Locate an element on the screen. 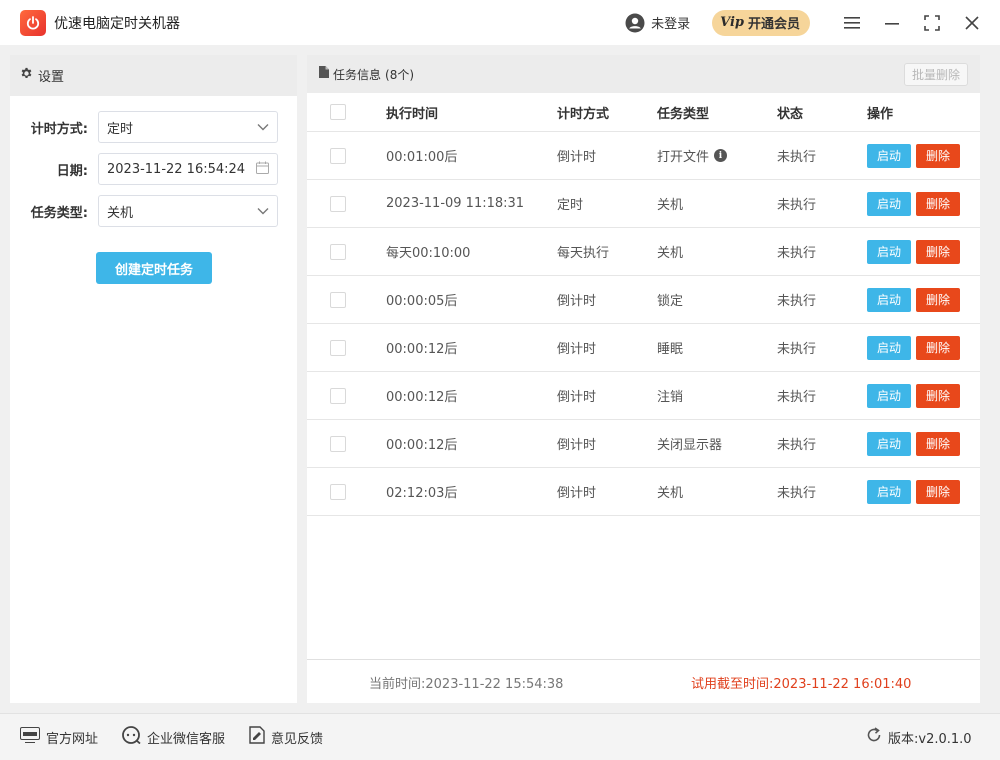 This screenshot has width=1000, height=760. feedback-link: 意见反馈 is located at coordinates (286, 737).